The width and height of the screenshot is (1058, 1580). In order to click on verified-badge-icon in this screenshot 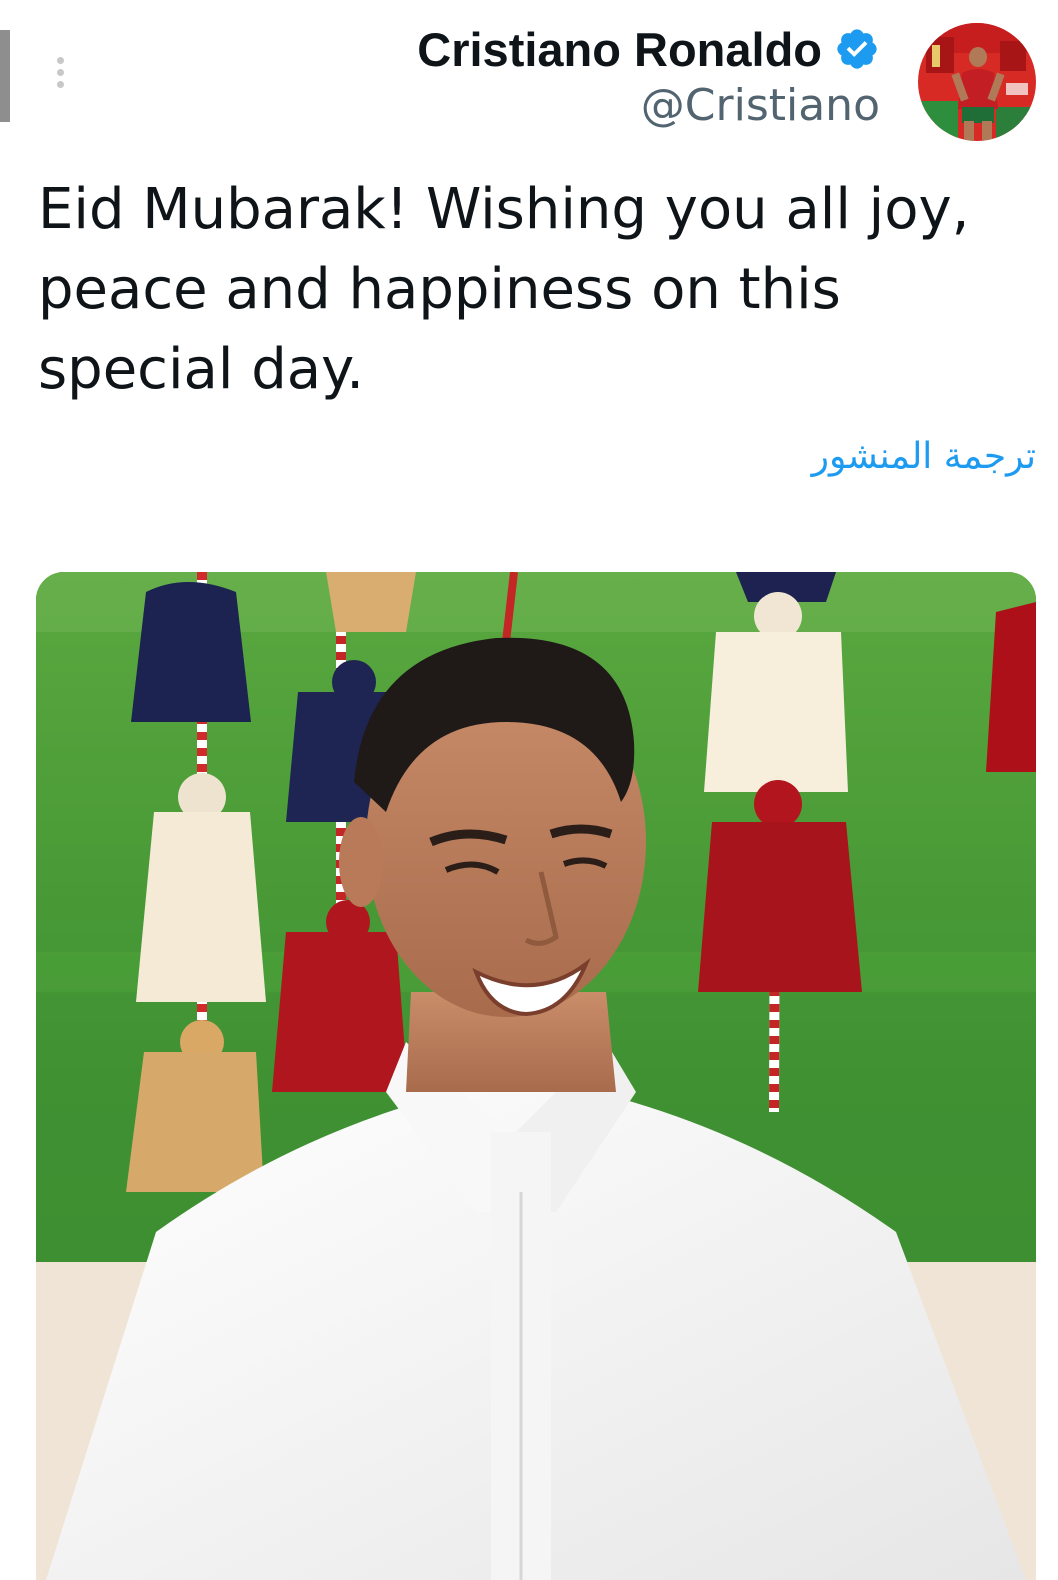, I will do `click(857, 49)`.